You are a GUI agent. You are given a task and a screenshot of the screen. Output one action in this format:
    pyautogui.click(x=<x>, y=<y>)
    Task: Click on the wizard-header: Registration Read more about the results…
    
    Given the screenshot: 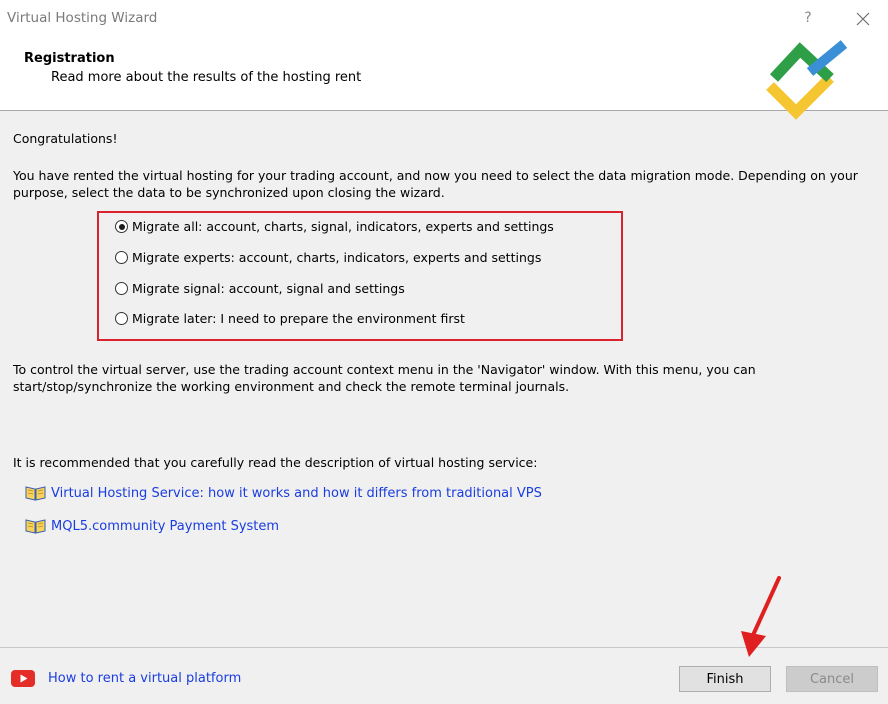 What is the action you would take?
    pyautogui.click(x=444, y=78)
    